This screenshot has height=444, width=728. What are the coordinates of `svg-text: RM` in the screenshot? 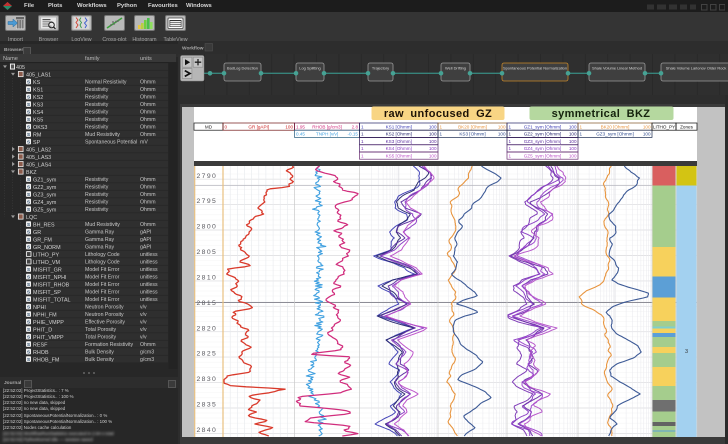 It's located at (37, 135).